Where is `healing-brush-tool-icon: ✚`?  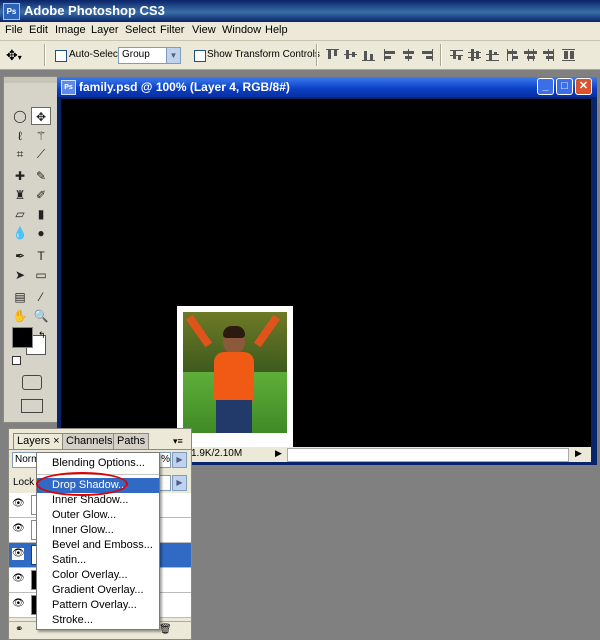 healing-brush-tool-icon: ✚ is located at coordinates (20, 176).